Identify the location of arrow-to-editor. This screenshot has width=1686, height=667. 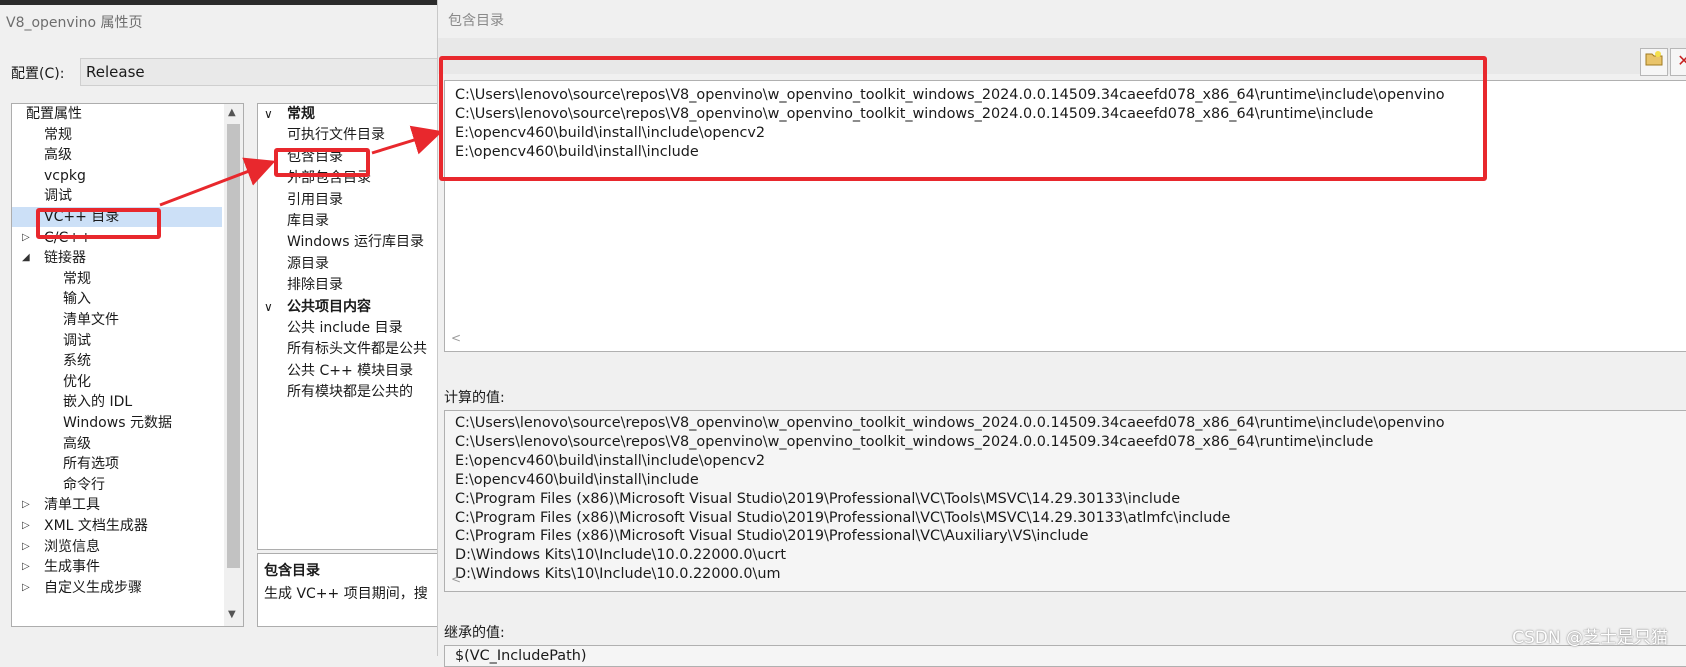
(407, 140).